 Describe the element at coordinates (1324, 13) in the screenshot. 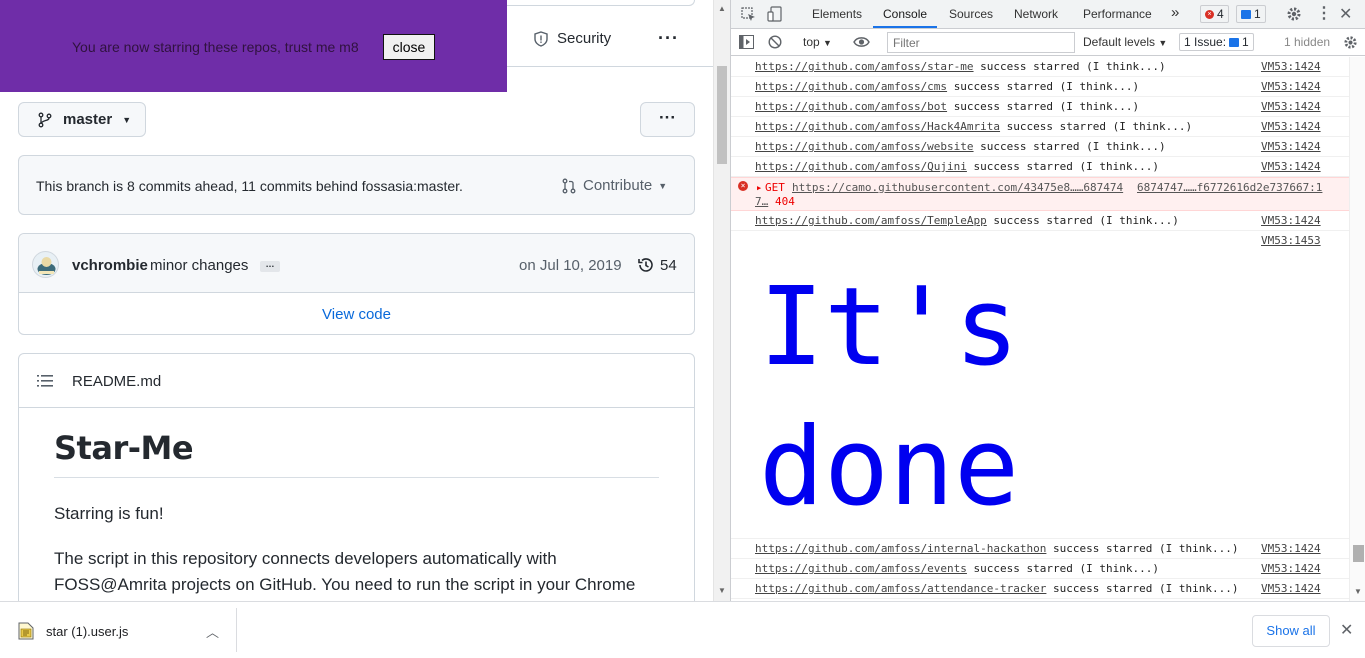

I see `kebab-menu-icon: ⋮` at that location.